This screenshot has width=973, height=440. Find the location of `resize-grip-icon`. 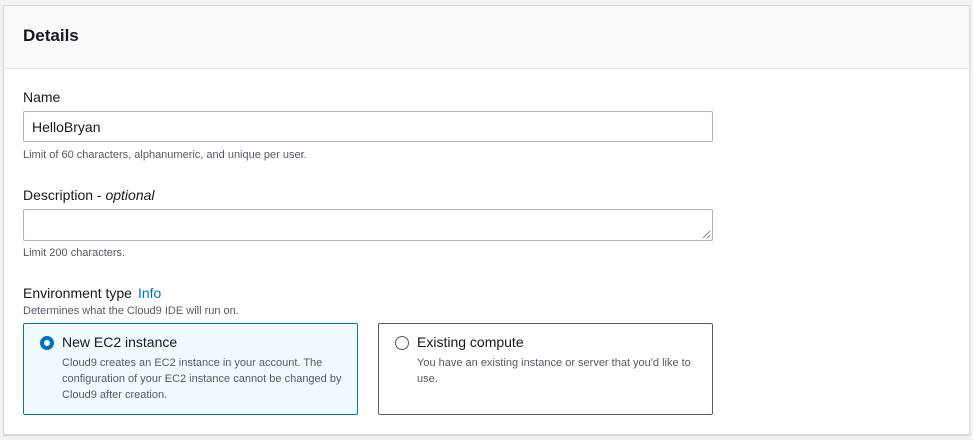

resize-grip-icon is located at coordinates (706, 234).